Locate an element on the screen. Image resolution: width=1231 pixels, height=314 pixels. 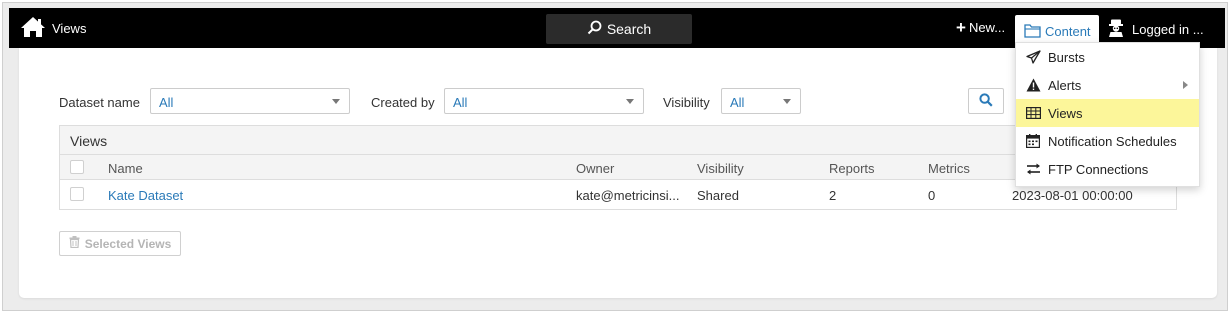
paper-plane-icon is located at coordinates (1033, 57).